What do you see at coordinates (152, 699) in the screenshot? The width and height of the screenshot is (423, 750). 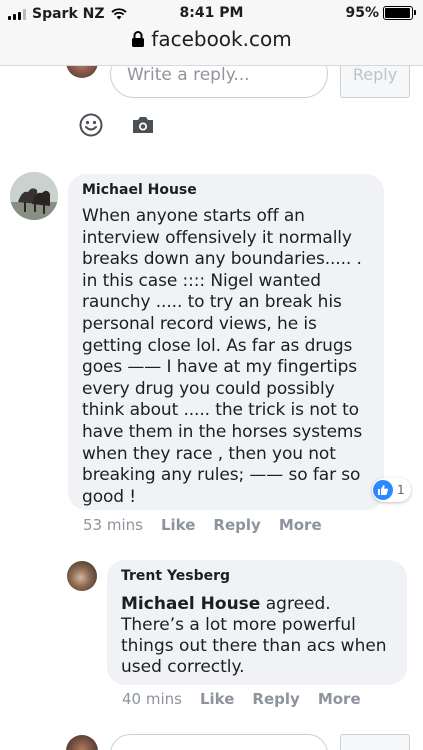 I see `reply-time: 40 mins` at bounding box center [152, 699].